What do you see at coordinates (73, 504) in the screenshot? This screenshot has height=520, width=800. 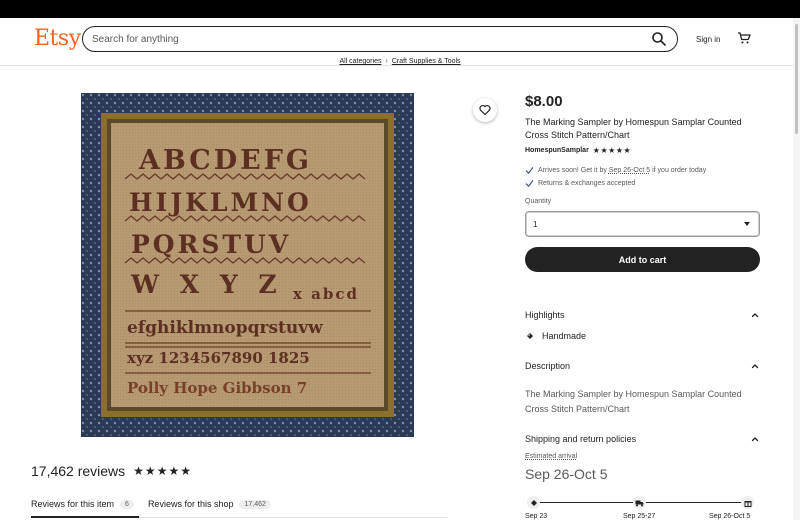 I see `tab-reviews-item-label: Reviews for this item` at bounding box center [73, 504].